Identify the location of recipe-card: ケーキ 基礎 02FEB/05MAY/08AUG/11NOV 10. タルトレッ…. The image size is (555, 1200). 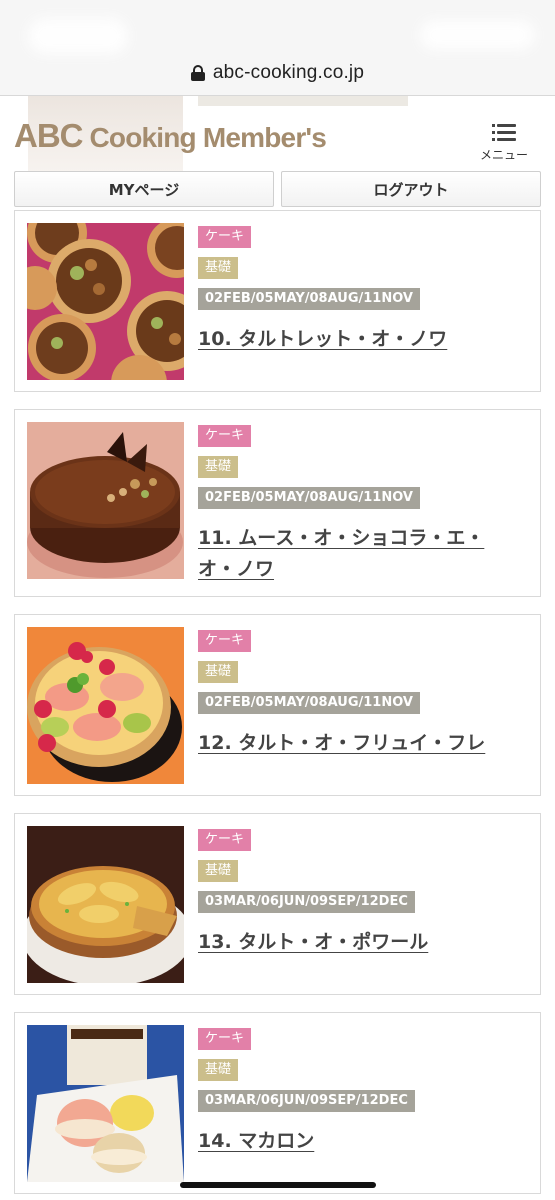
(277, 301).